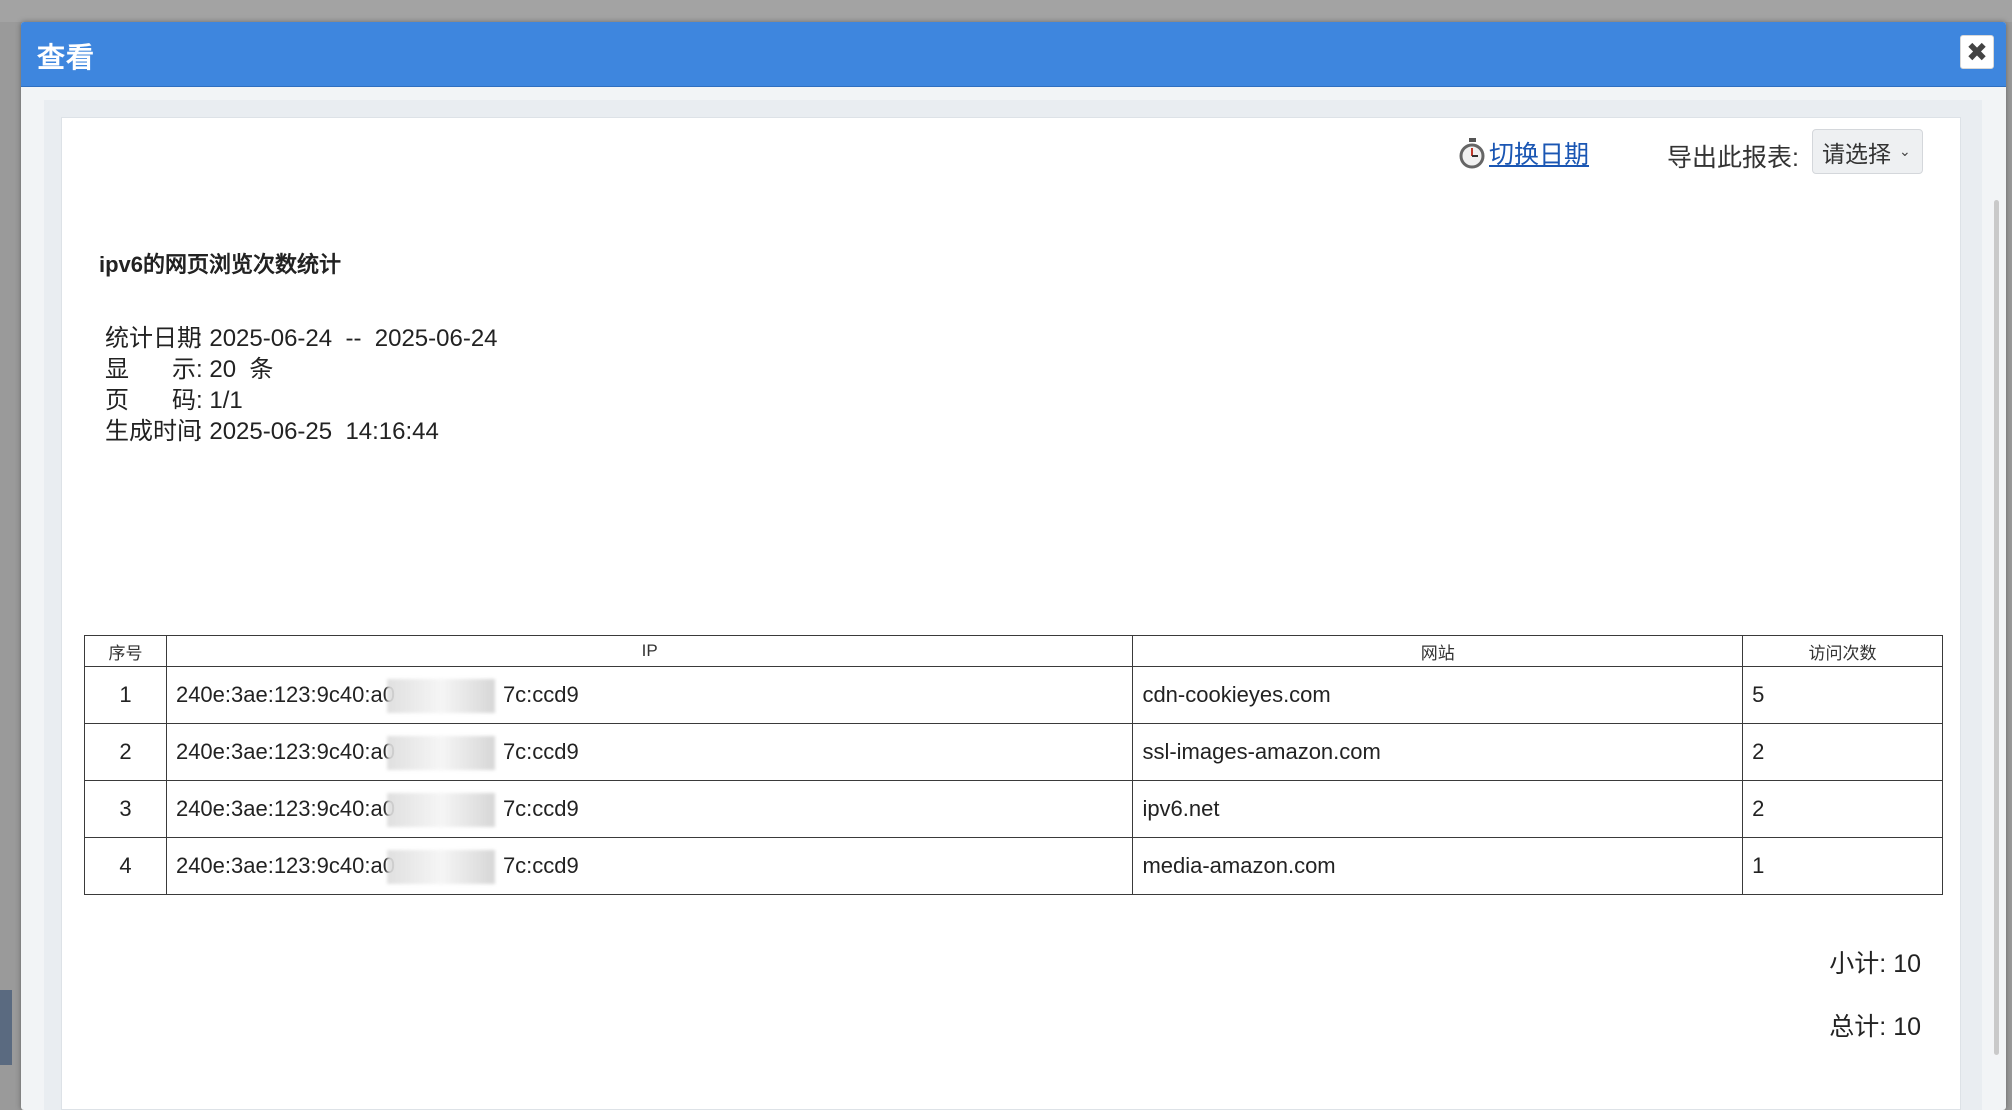  I want to click on export-select: 请选择 ⌄, so click(1867, 151).